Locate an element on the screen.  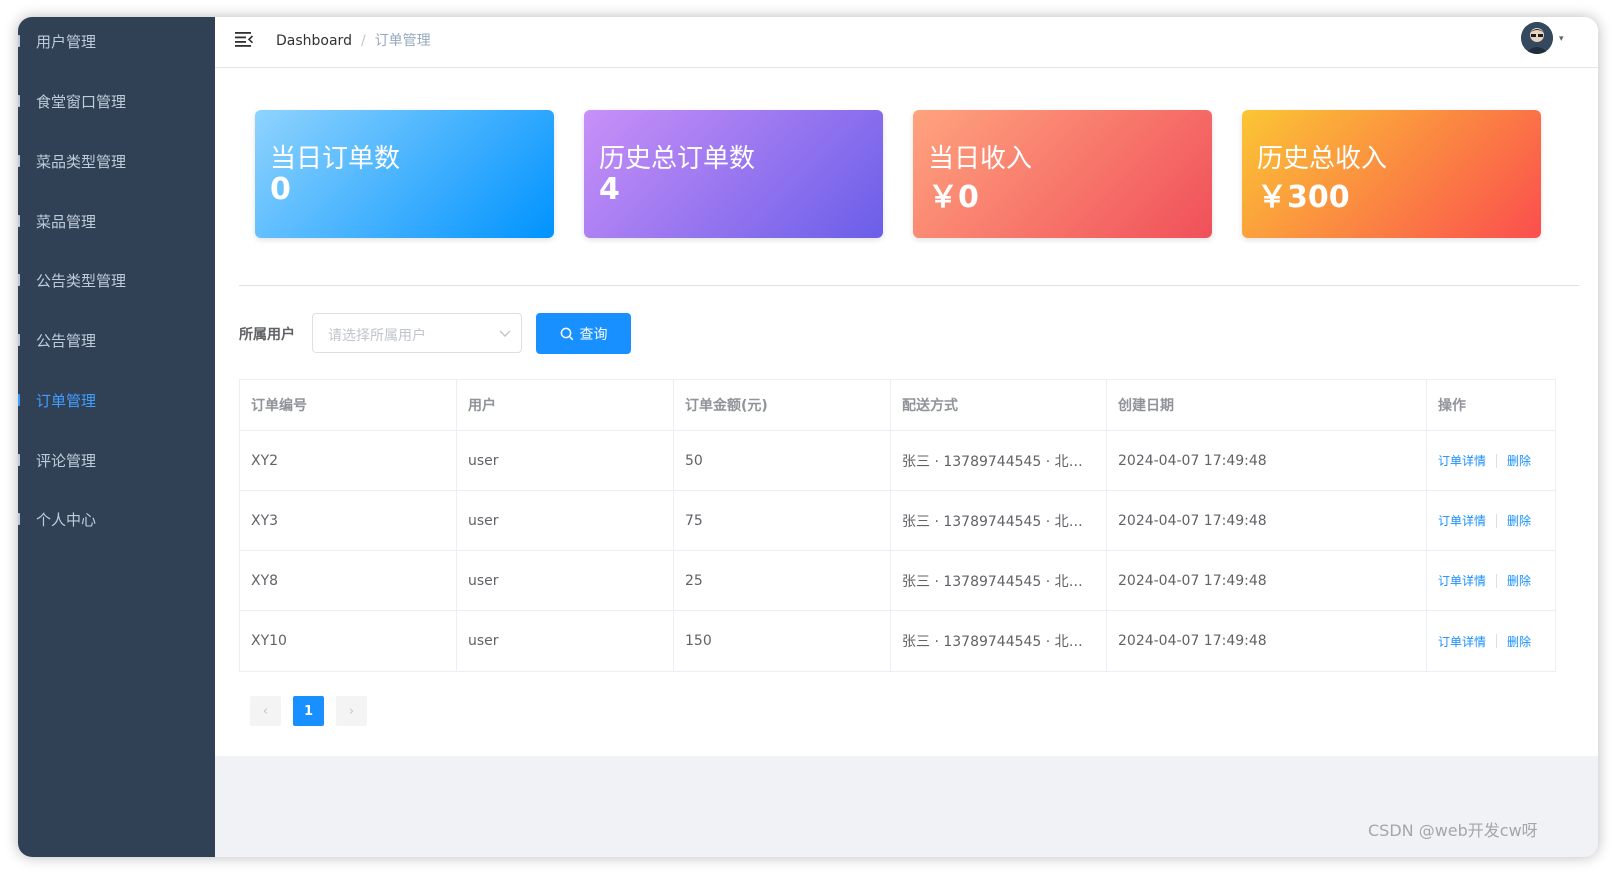
avatar is located at coordinates (1537, 38).